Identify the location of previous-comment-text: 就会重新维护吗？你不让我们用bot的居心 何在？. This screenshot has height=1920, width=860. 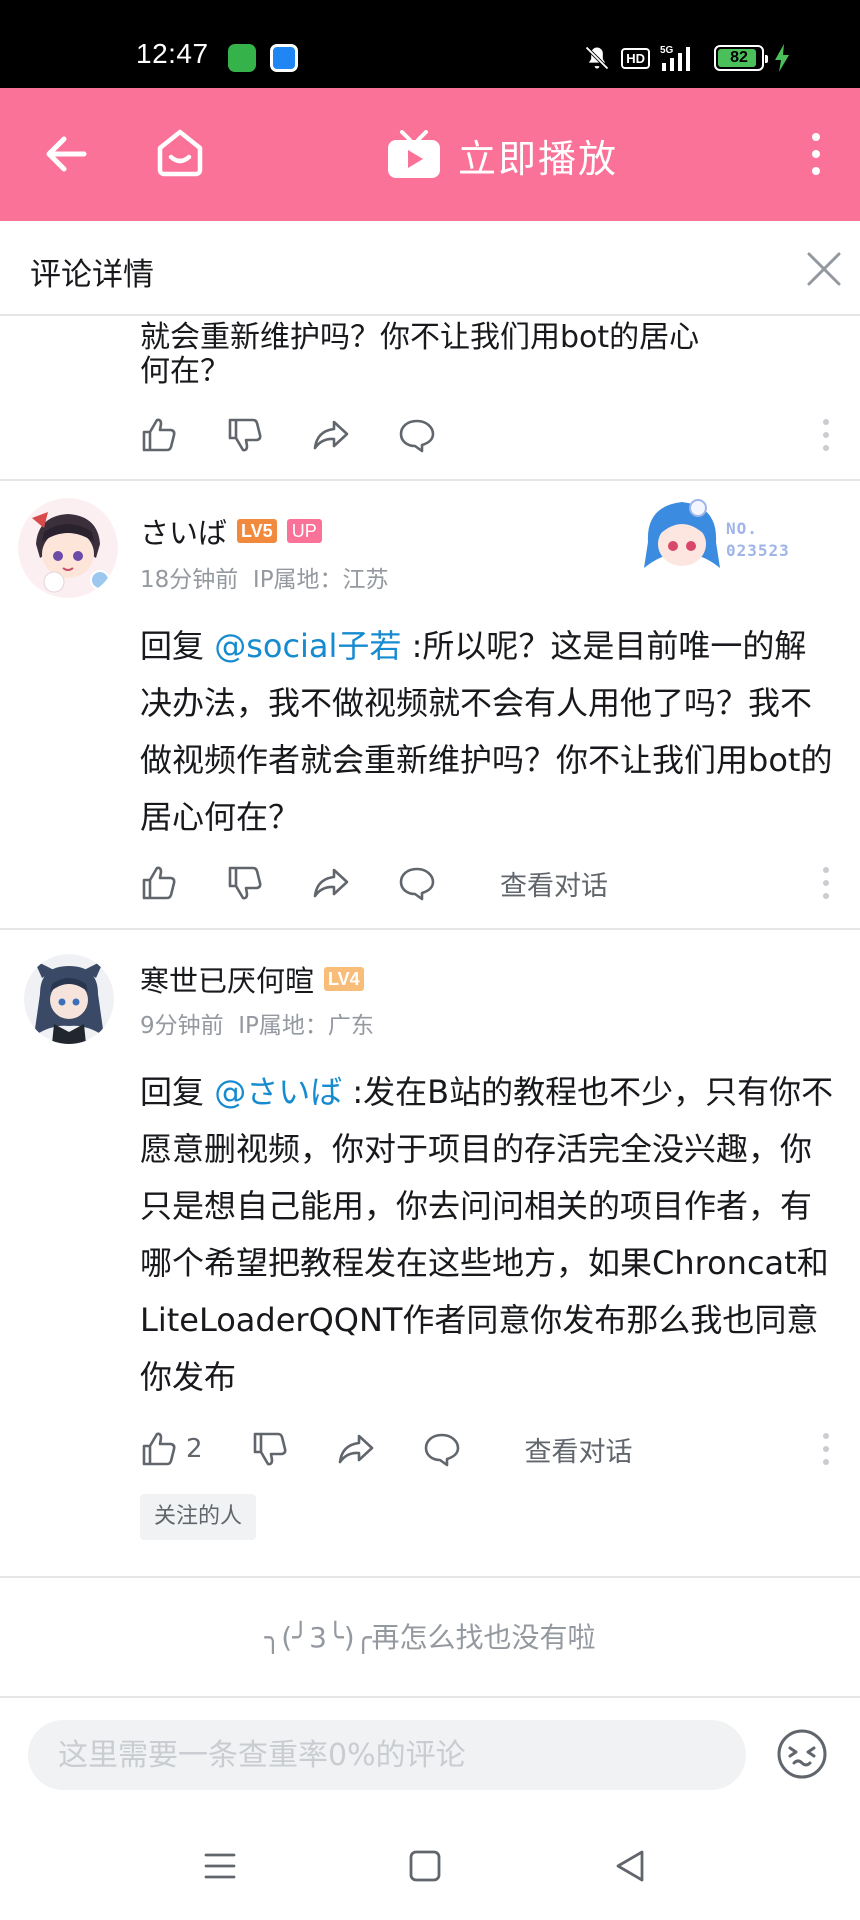
(485, 360).